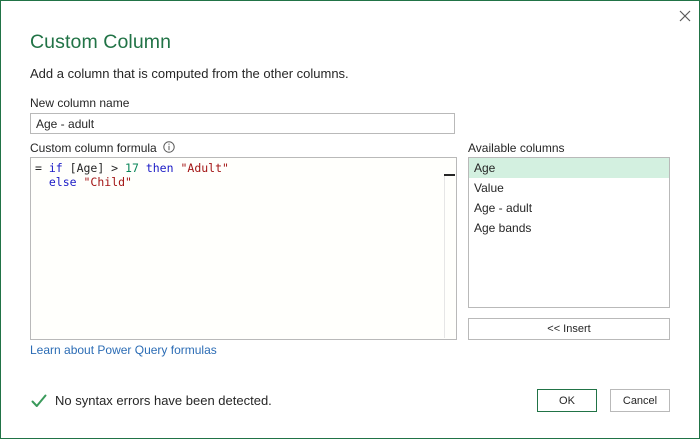 Image resolution: width=700 pixels, height=439 pixels. I want to click on insert-button: << Insert, so click(569, 329).